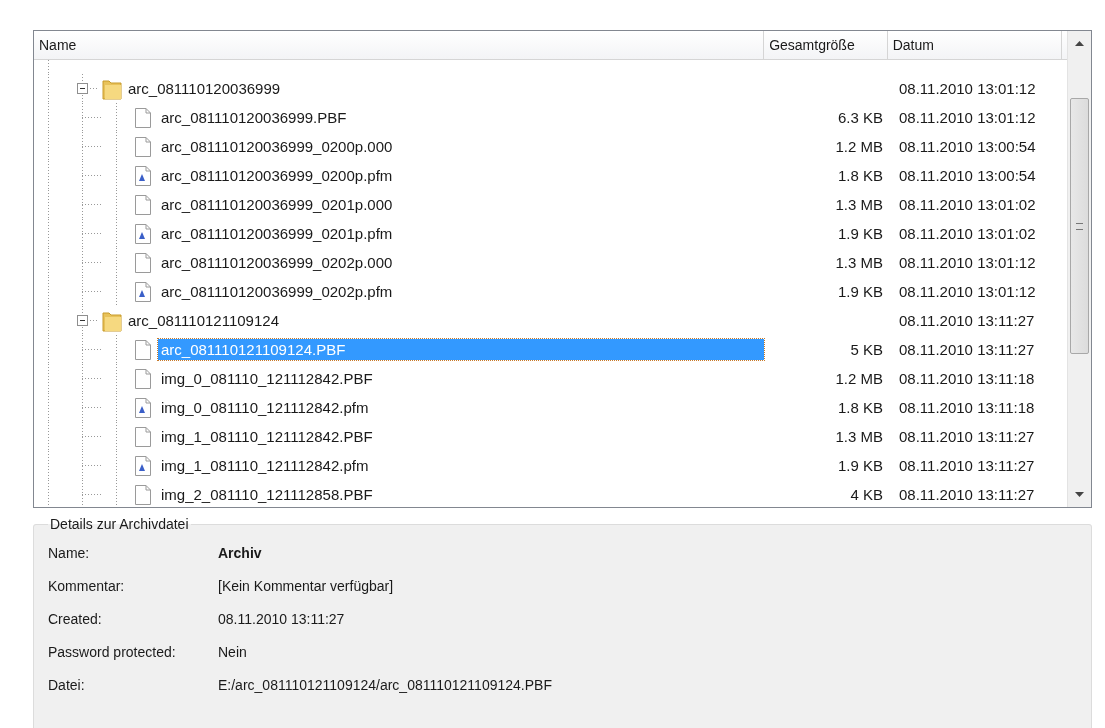 The height and width of the screenshot is (728, 1105). I want to click on column-header: Gesamtgröße, so click(826, 45).